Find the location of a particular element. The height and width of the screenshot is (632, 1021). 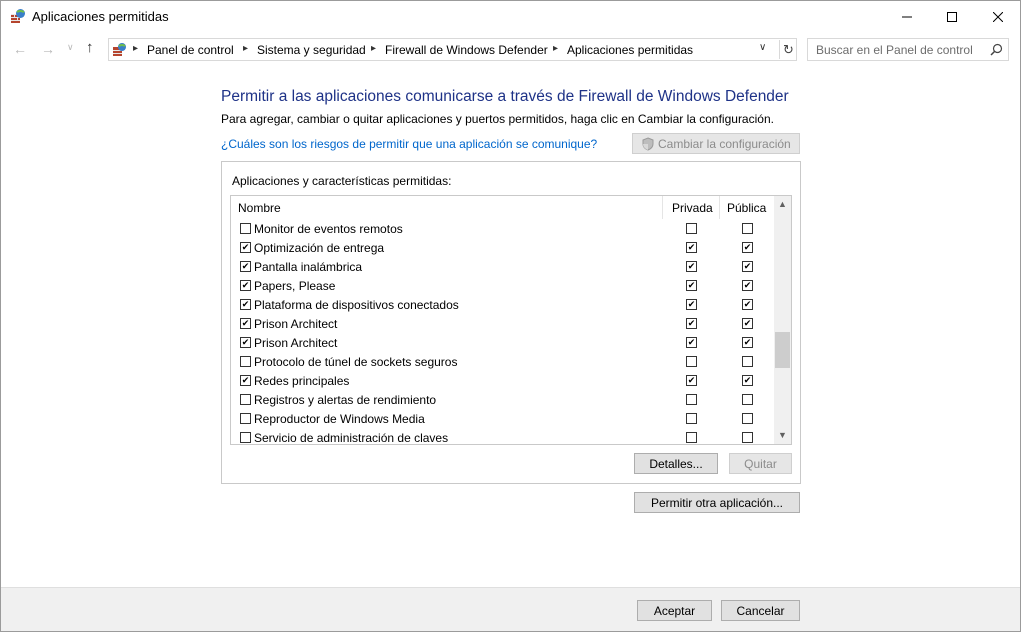

app-row: ✔ Redes principales ✔ ✔ is located at coordinates (502, 380).